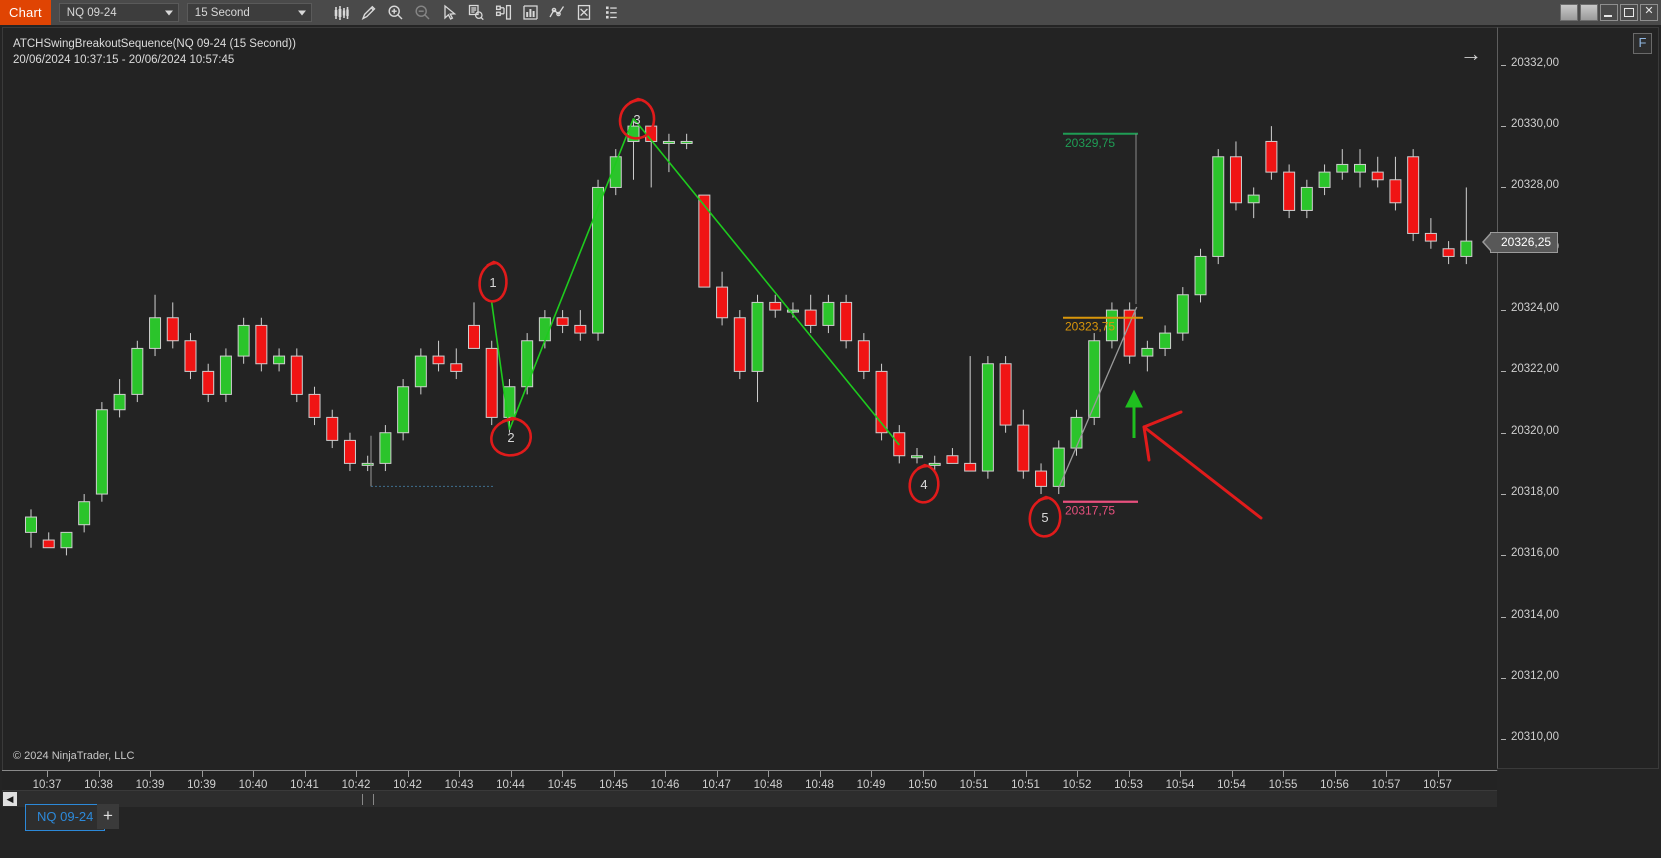  I want to click on strategies-icon, so click(557, 12).